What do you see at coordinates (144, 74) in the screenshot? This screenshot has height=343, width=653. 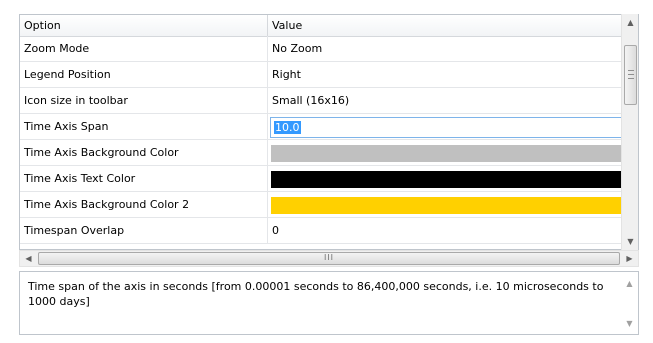 I see `row-option-label: Legend Position` at bounding box center [144, 74].